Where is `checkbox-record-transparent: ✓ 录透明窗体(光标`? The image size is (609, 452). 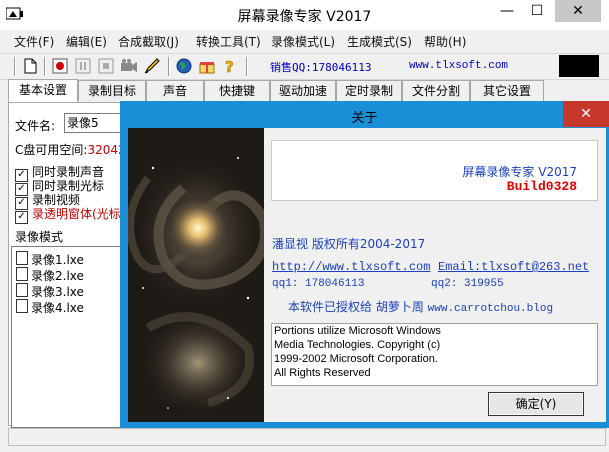
checkbox-record-transparent: ✓ 录透明窗体(光标 is located at coordinates (68, 214).